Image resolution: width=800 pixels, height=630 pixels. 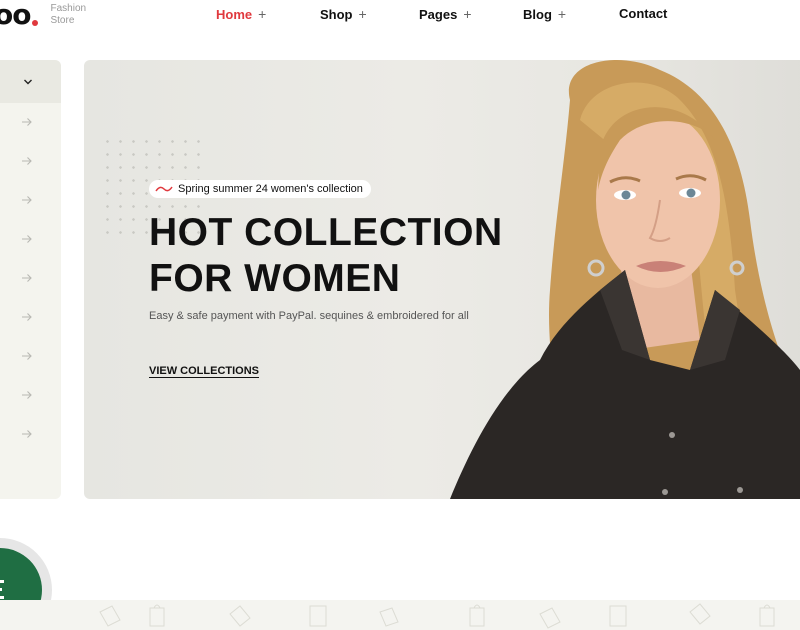 I want to click on nav-item-home: Home +, so click(x=241, y=14).